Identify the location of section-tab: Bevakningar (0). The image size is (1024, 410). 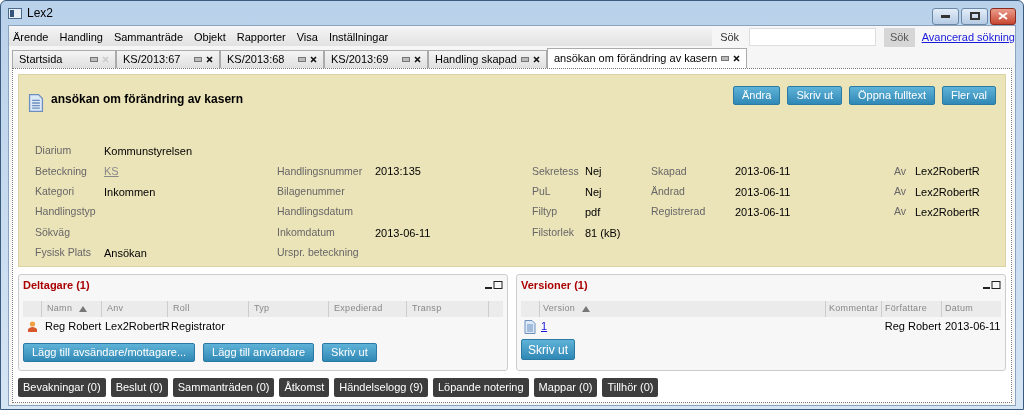
(62, 387).